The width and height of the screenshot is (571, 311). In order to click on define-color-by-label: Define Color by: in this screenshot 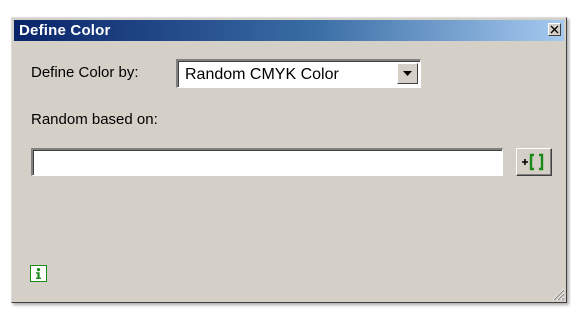, I will do `click(85, 72)`.